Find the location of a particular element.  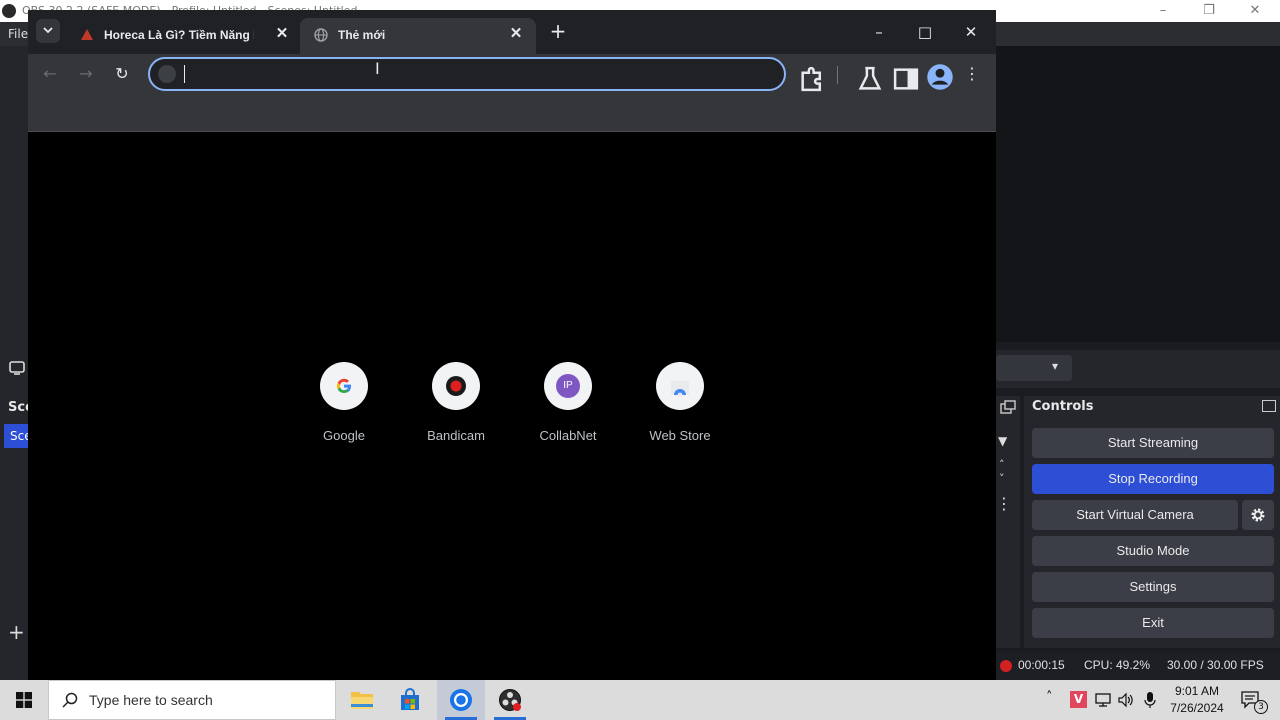

taskbar-obs is located at coordinates (510, 700).